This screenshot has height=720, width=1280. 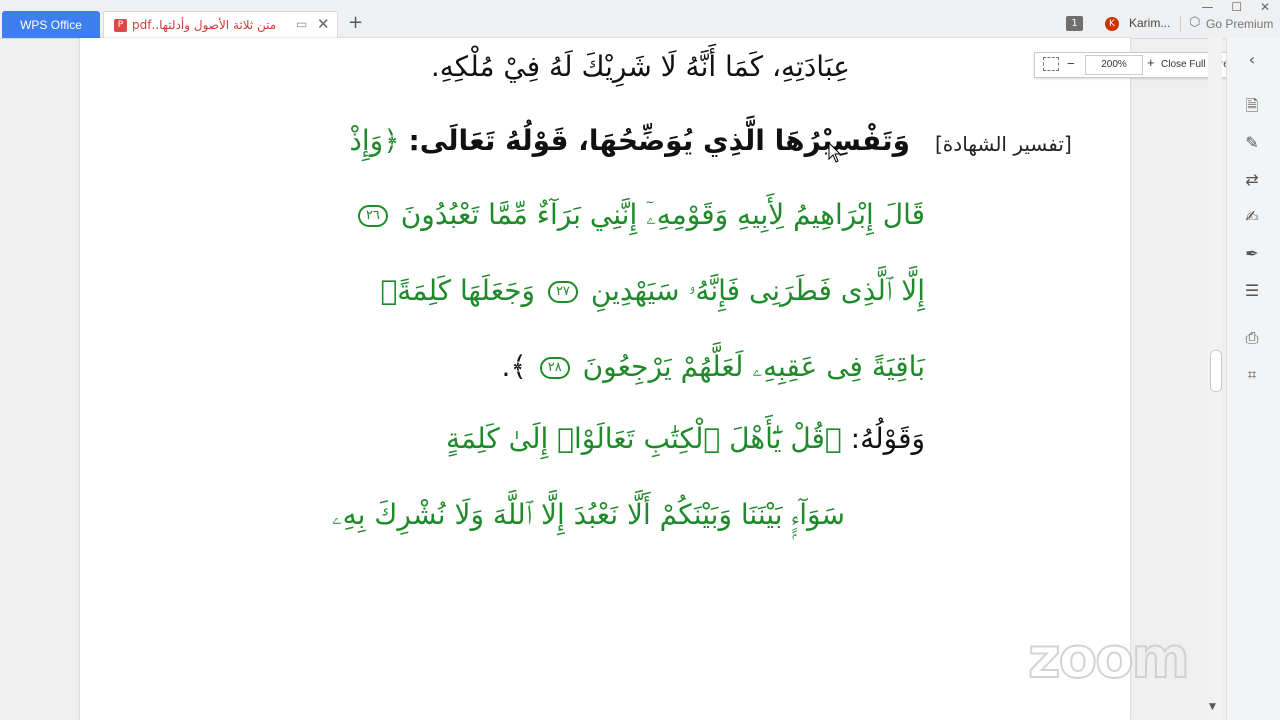 I want to click on fit-page-icon, so click(x=1051, y=64).